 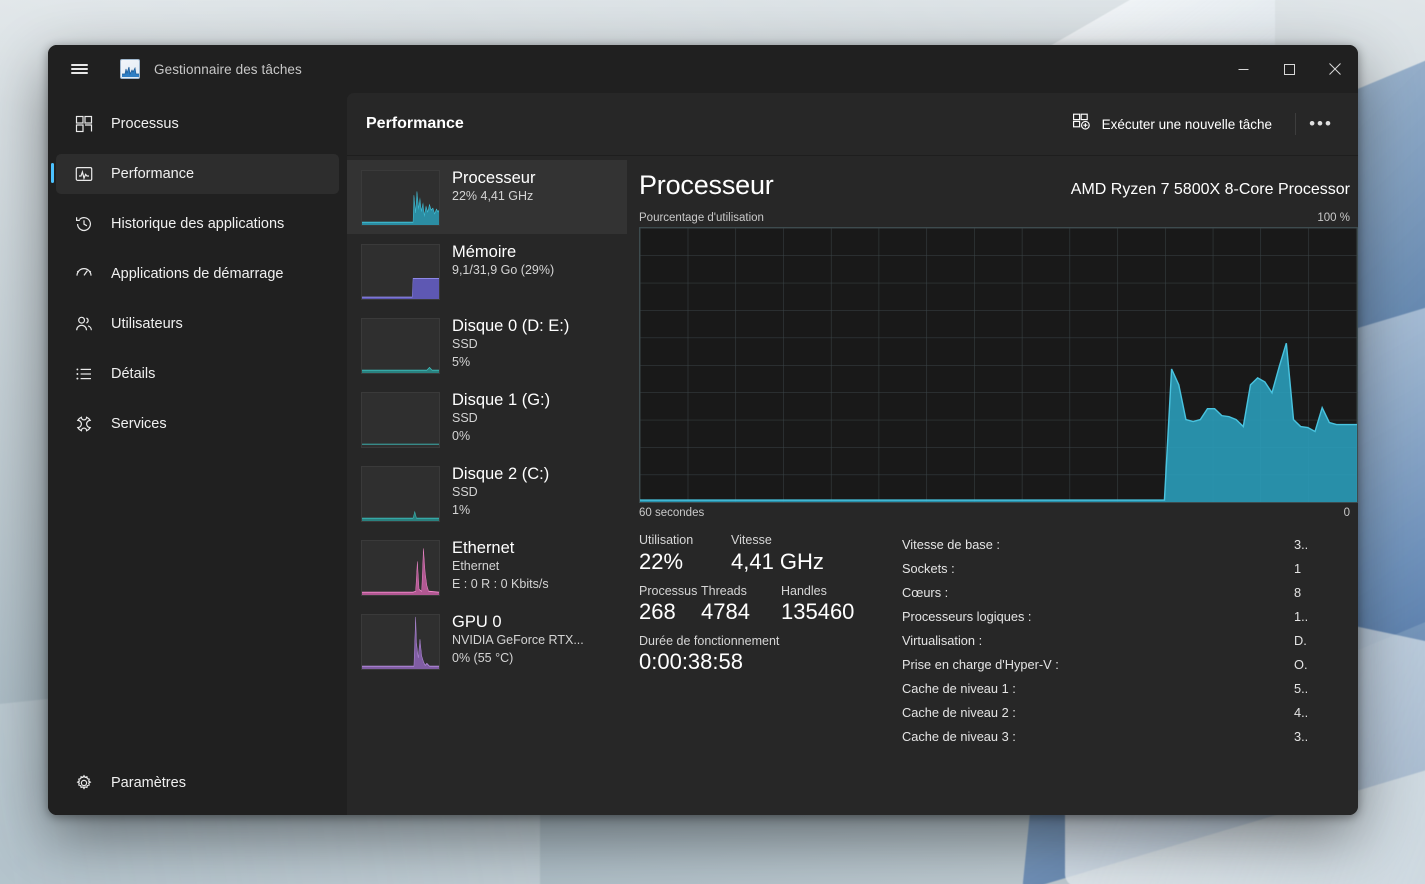 What do you see at coordinates (83, 374) in the screenshot?
I see `details-icon` at bounding box center [83, 374].